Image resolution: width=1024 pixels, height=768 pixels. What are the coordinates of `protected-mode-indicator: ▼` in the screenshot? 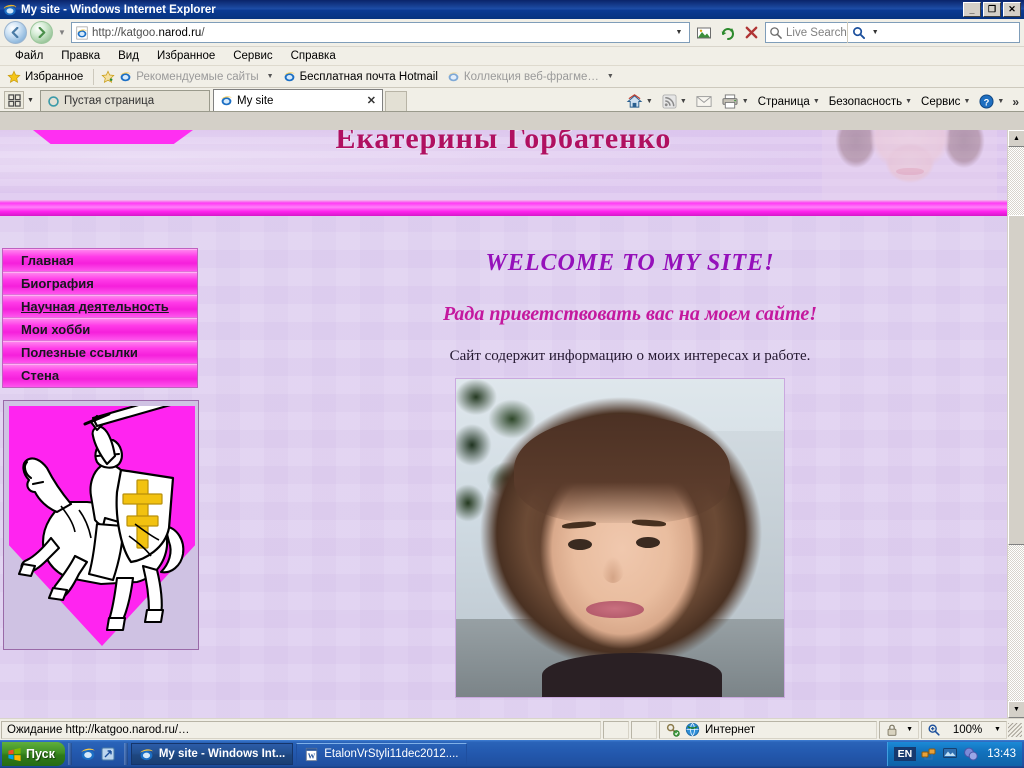 It's located at (899, 729).